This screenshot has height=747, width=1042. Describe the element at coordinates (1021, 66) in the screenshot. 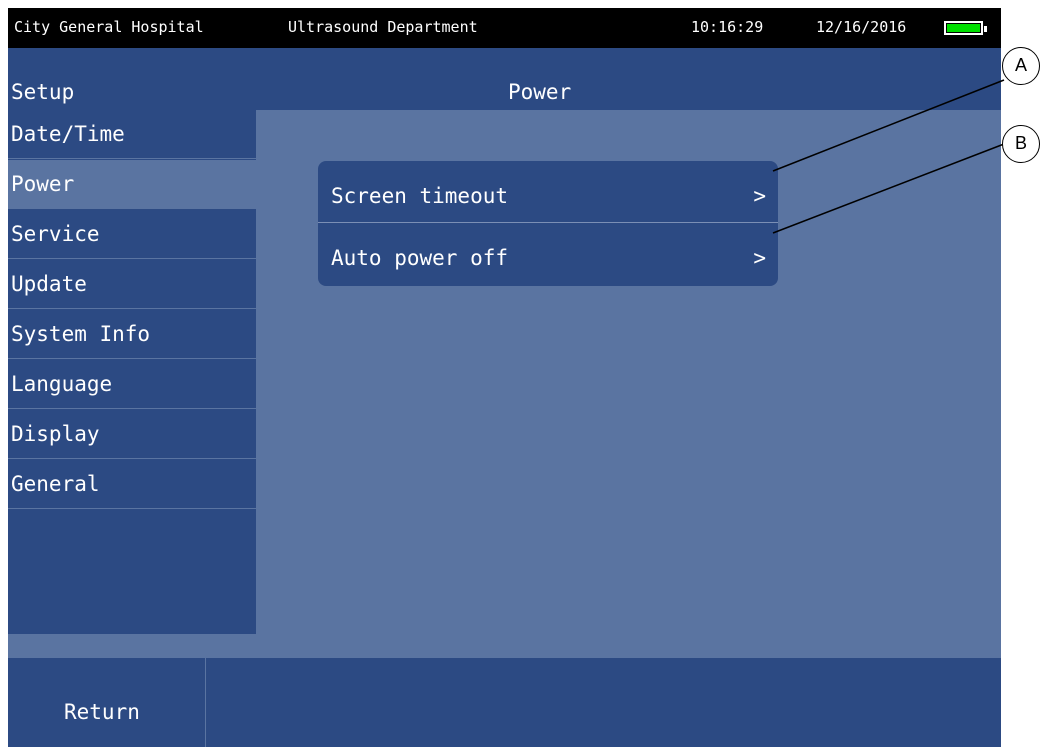

I see `callout-a: A` at that location.